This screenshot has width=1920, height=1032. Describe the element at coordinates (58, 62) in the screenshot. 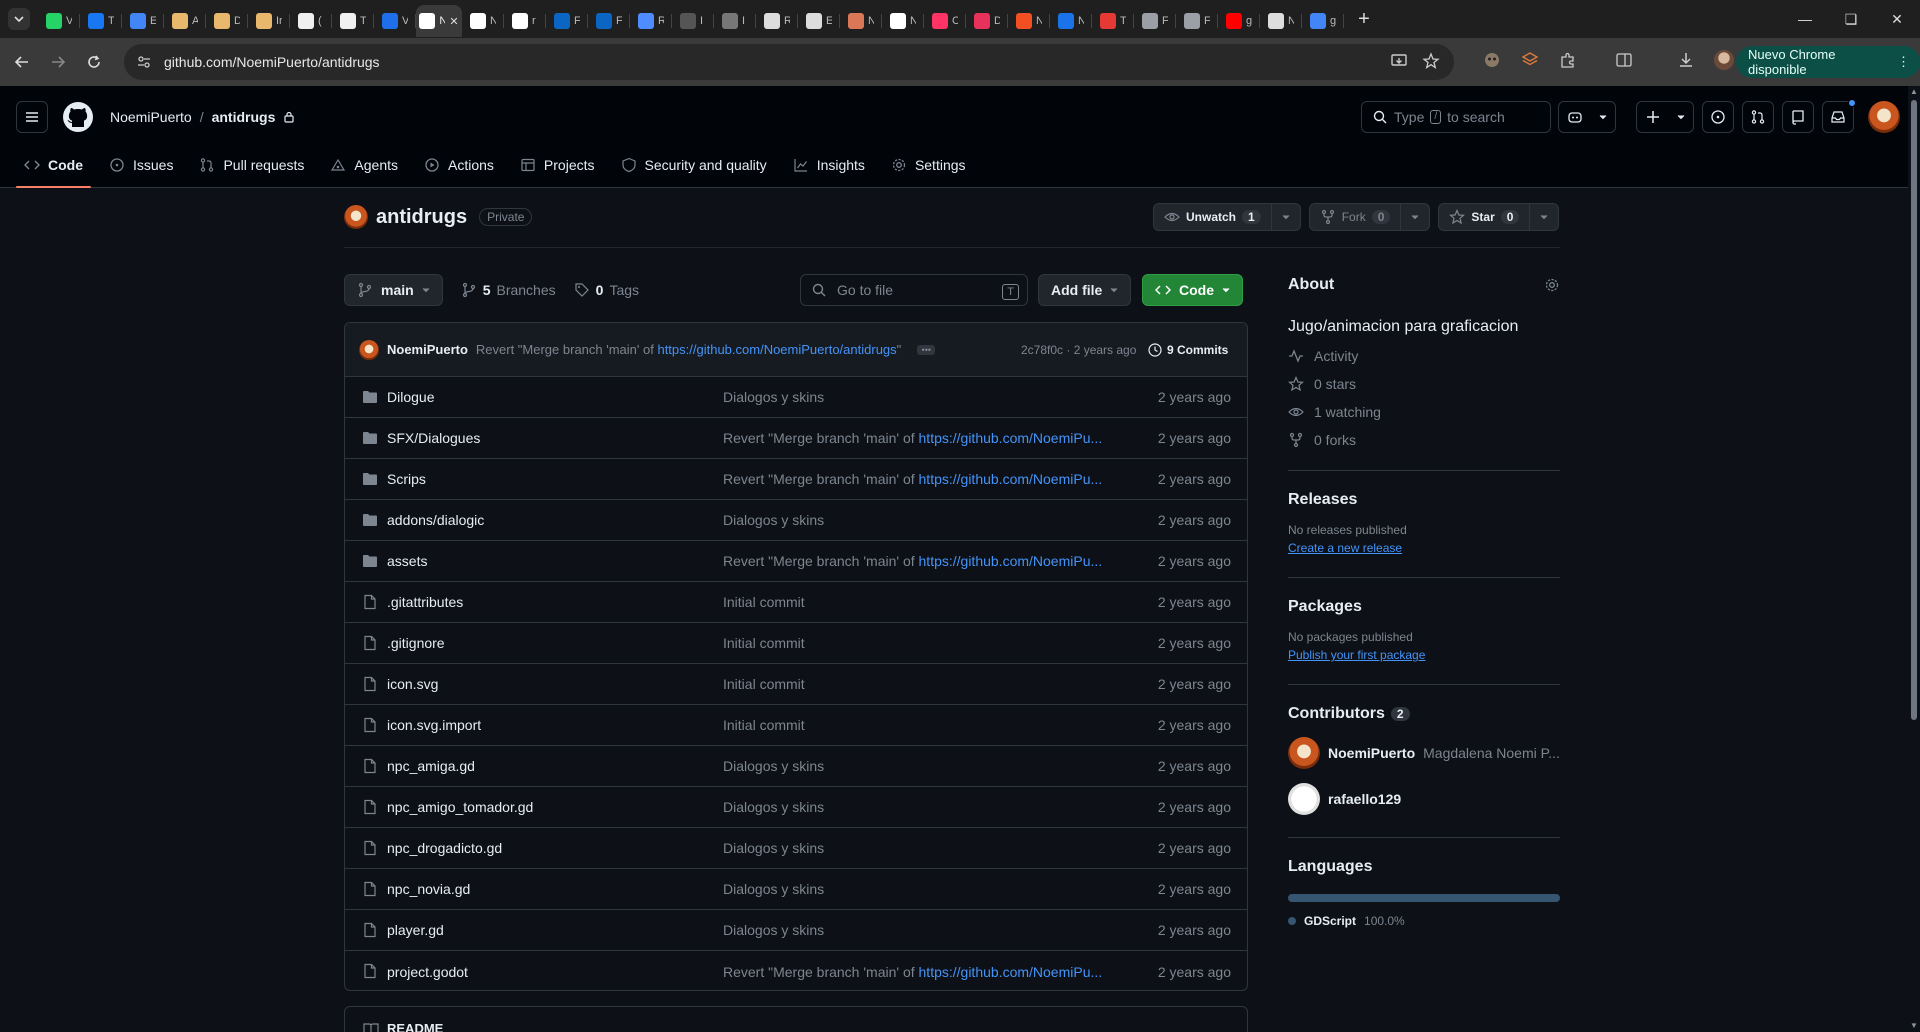

I see `forward-button` at that location.